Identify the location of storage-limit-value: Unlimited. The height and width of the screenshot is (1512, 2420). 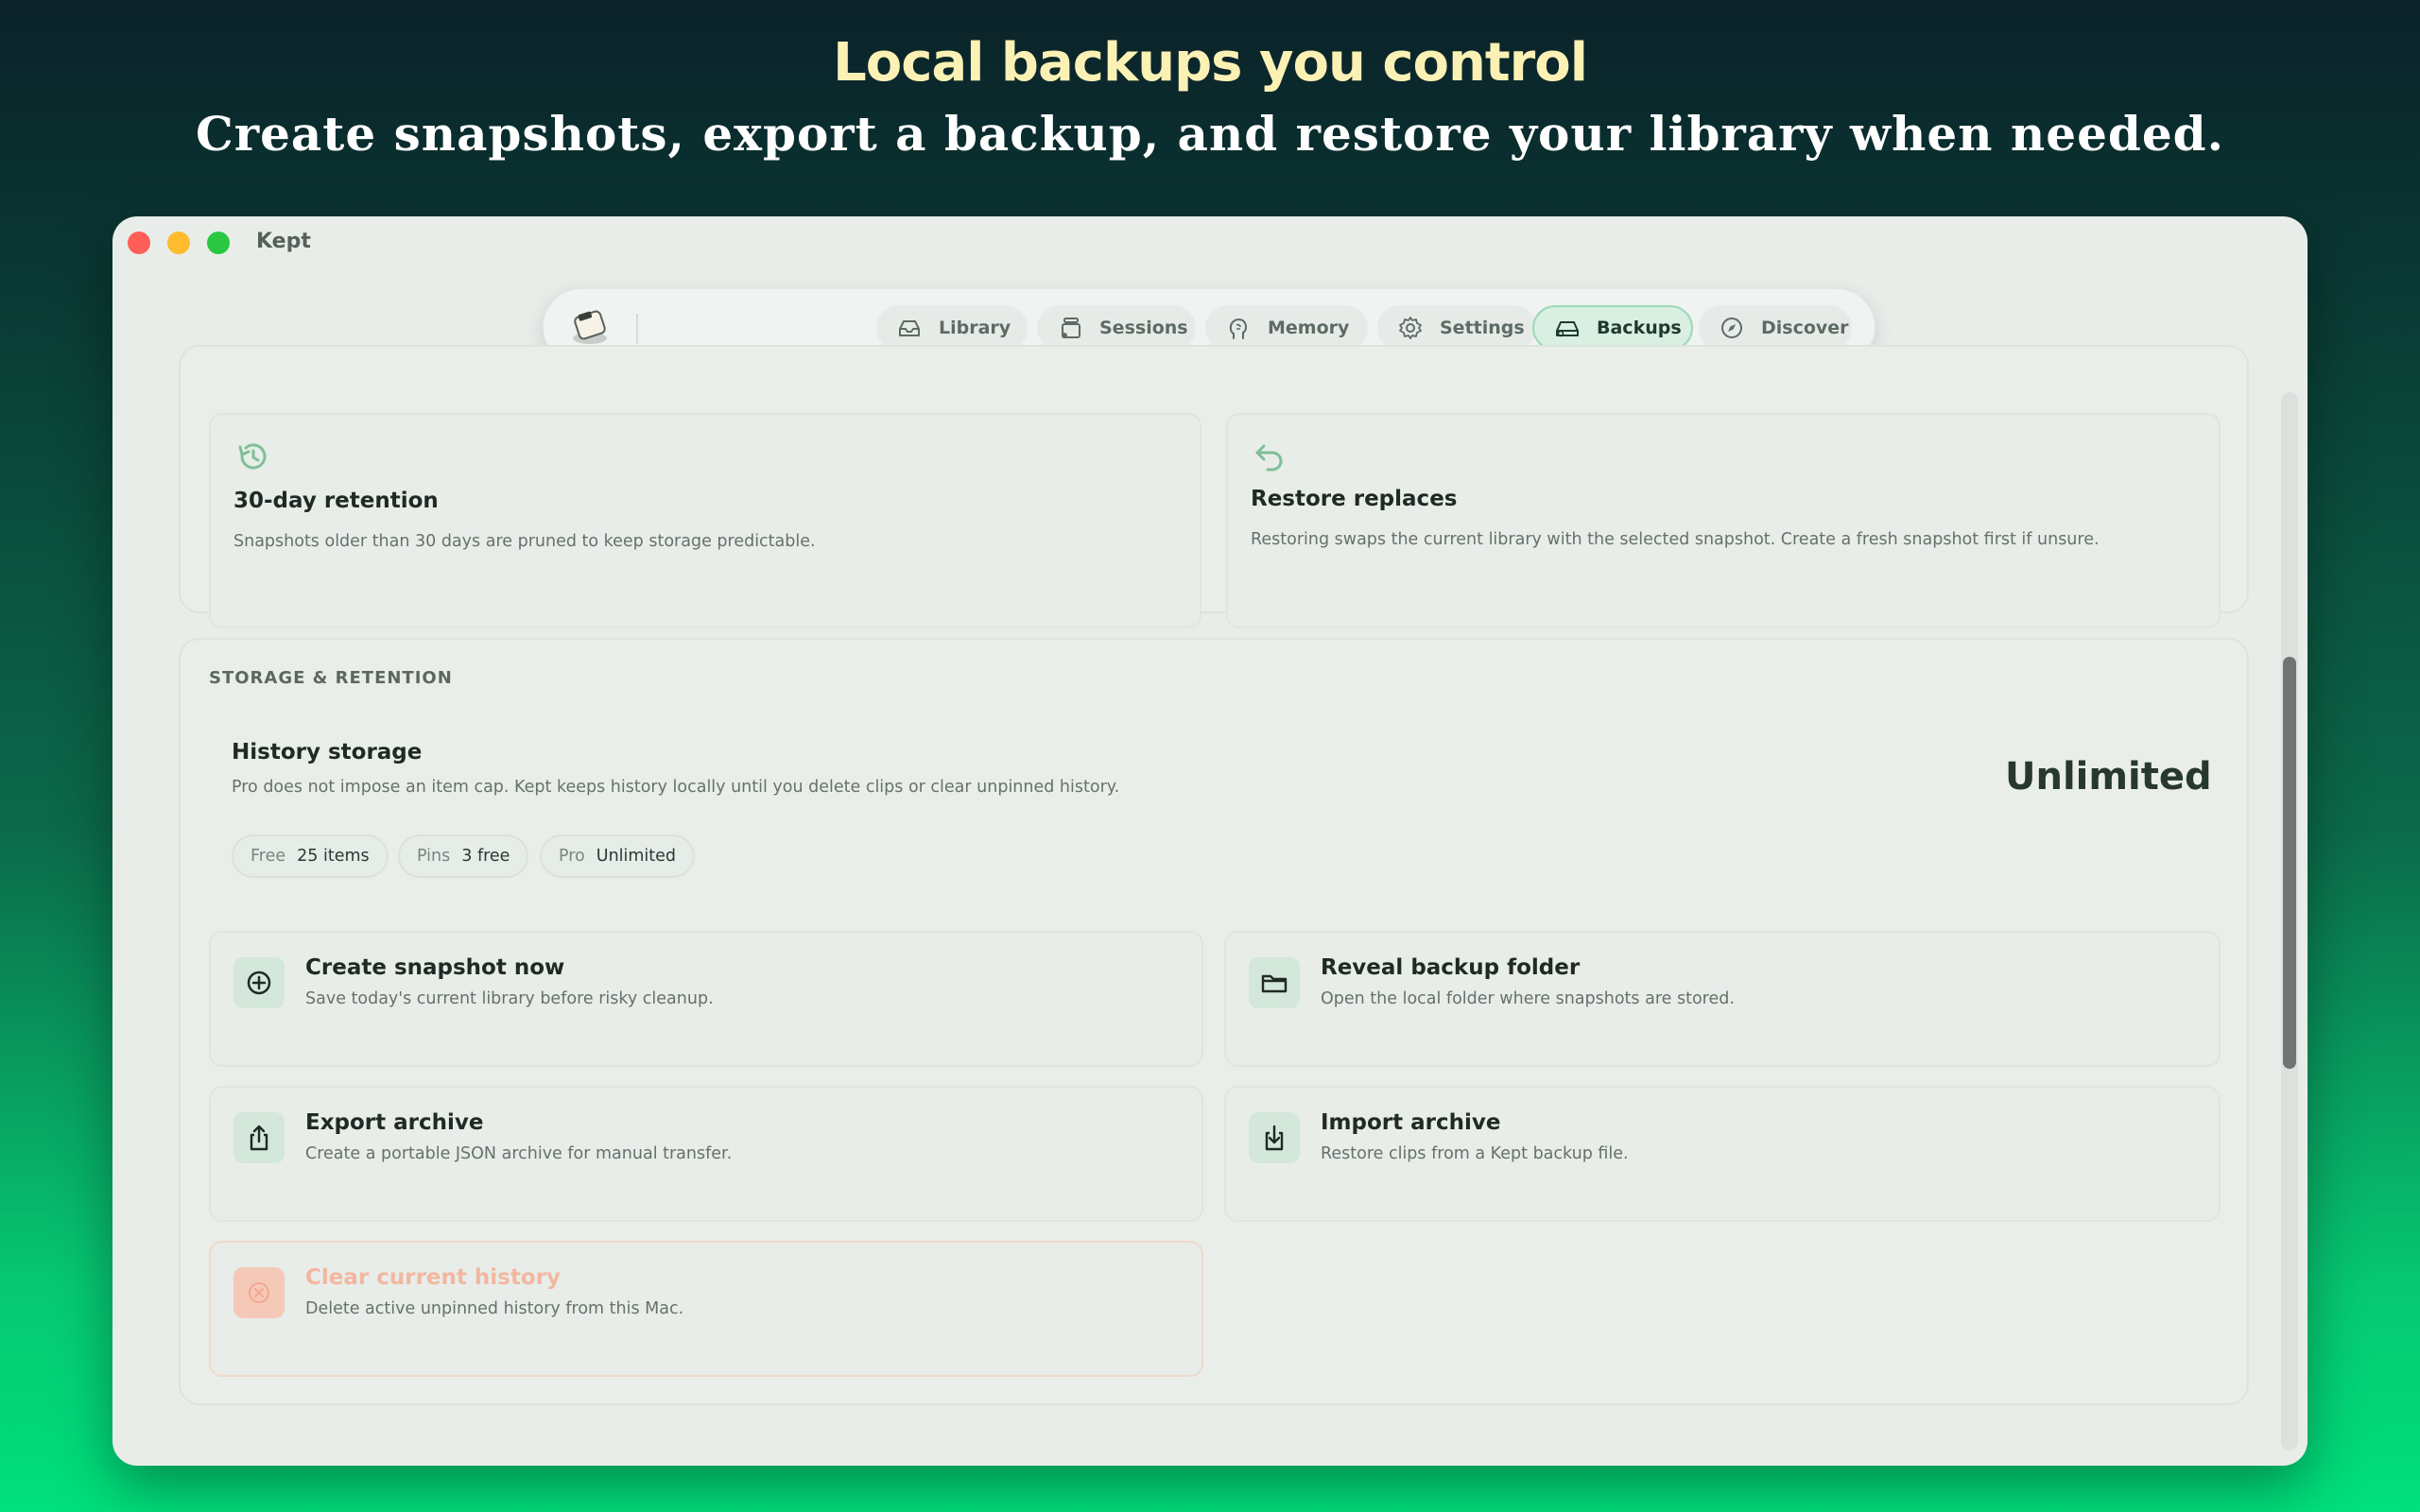
(2108, 777).